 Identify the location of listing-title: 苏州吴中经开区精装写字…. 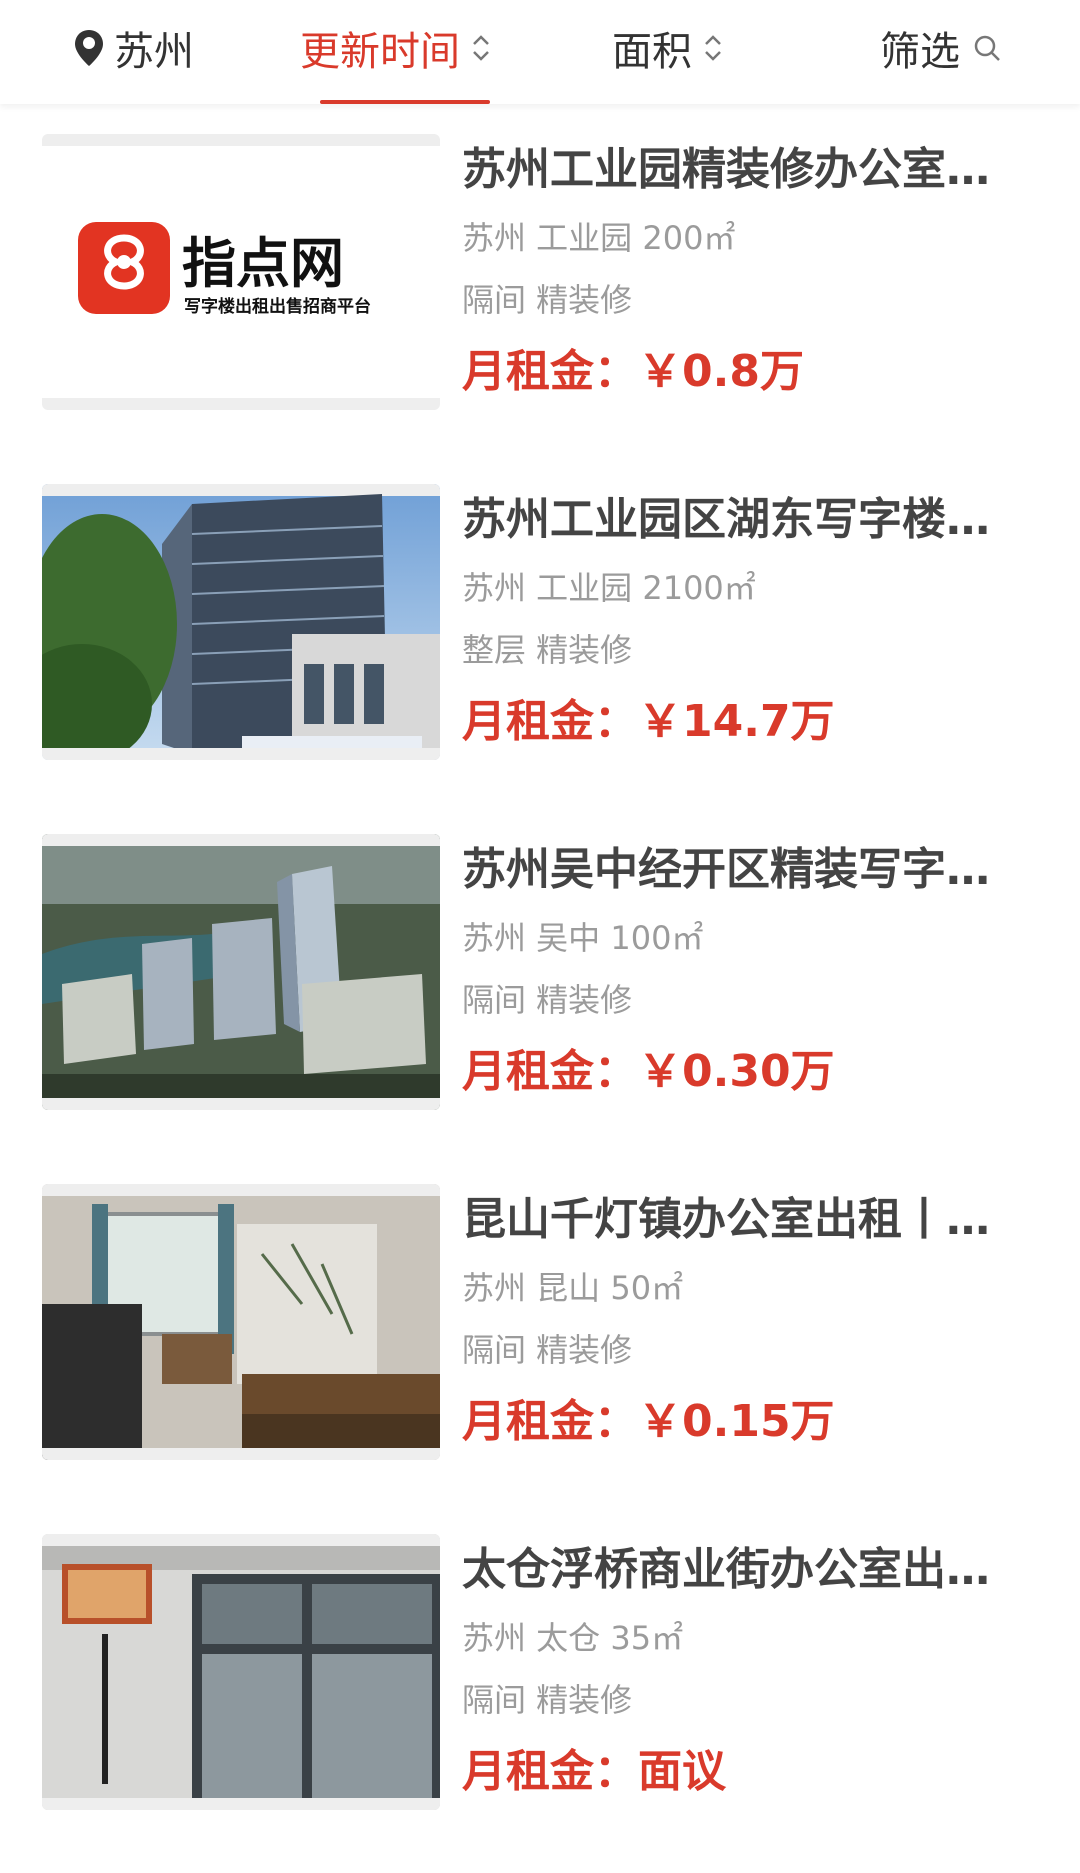
(742, 870).